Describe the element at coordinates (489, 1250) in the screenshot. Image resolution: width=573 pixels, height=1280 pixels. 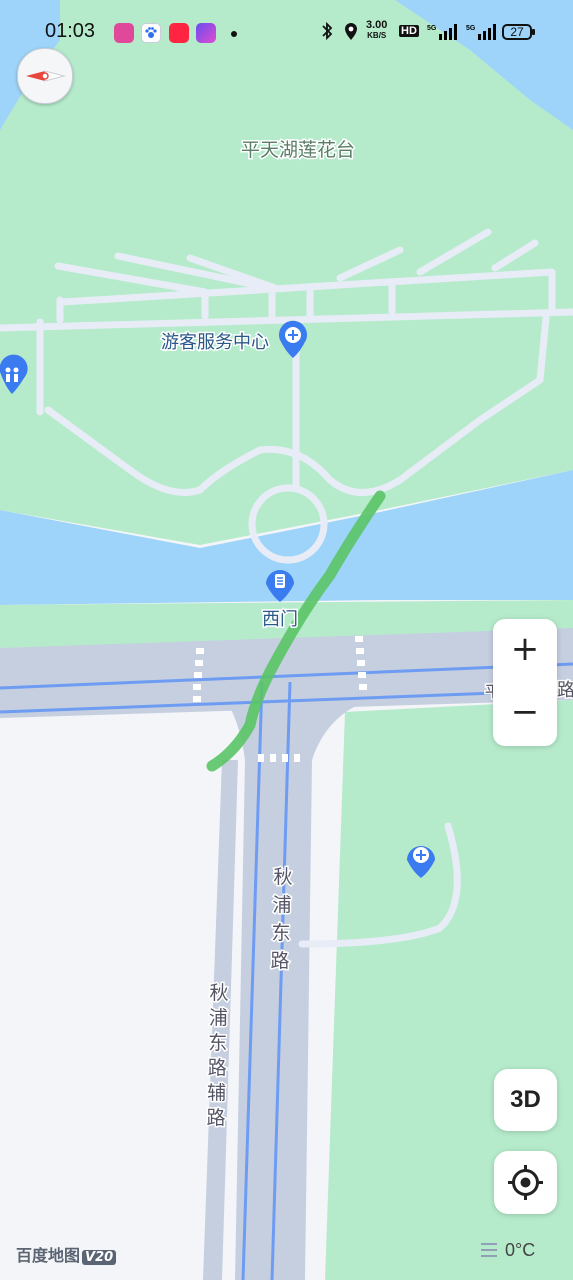
I see `weather-haze-icon` at that location.